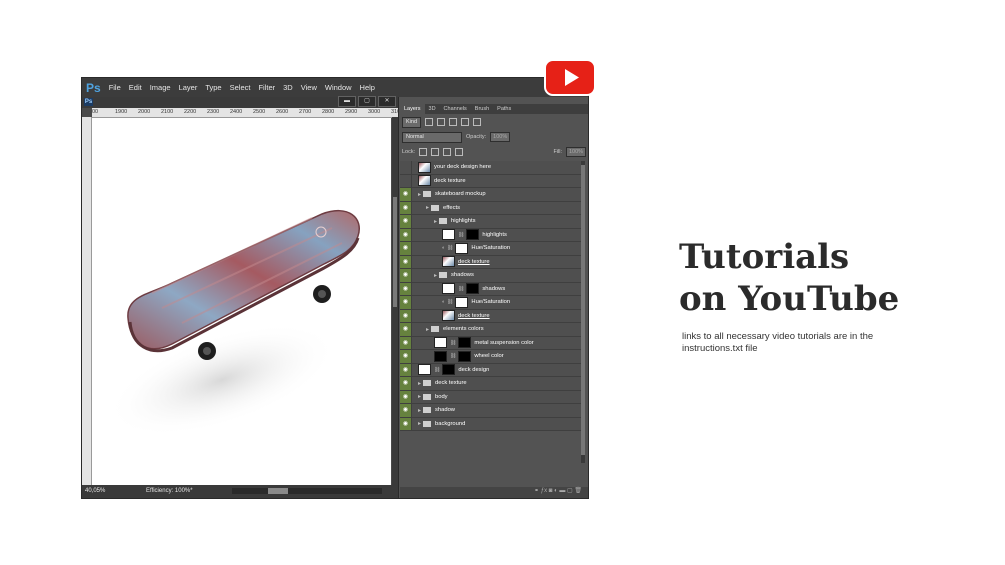  What do you see at coordinates (451, 383) in the screenshot?
I see `layer-name: deck texture` at bounding box center [451, 383].